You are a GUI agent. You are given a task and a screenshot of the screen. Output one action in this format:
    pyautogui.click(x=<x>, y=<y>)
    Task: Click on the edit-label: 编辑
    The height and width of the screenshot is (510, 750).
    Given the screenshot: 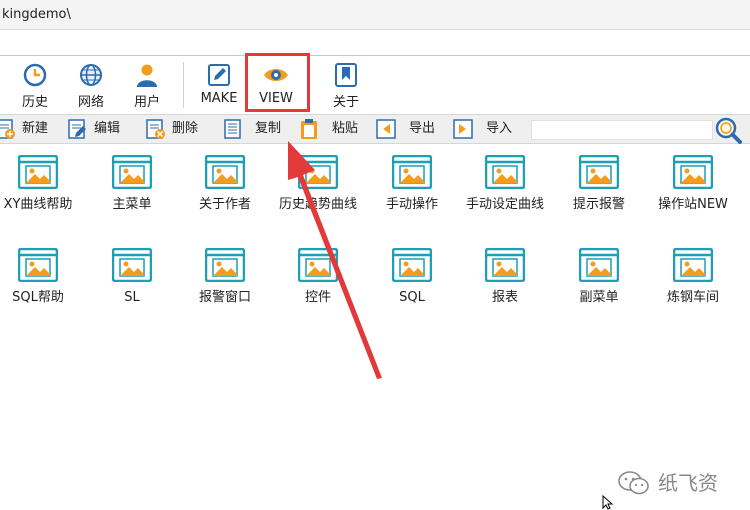 What is the action you would take?
    pyautogui.click(x=107, y=128)
    